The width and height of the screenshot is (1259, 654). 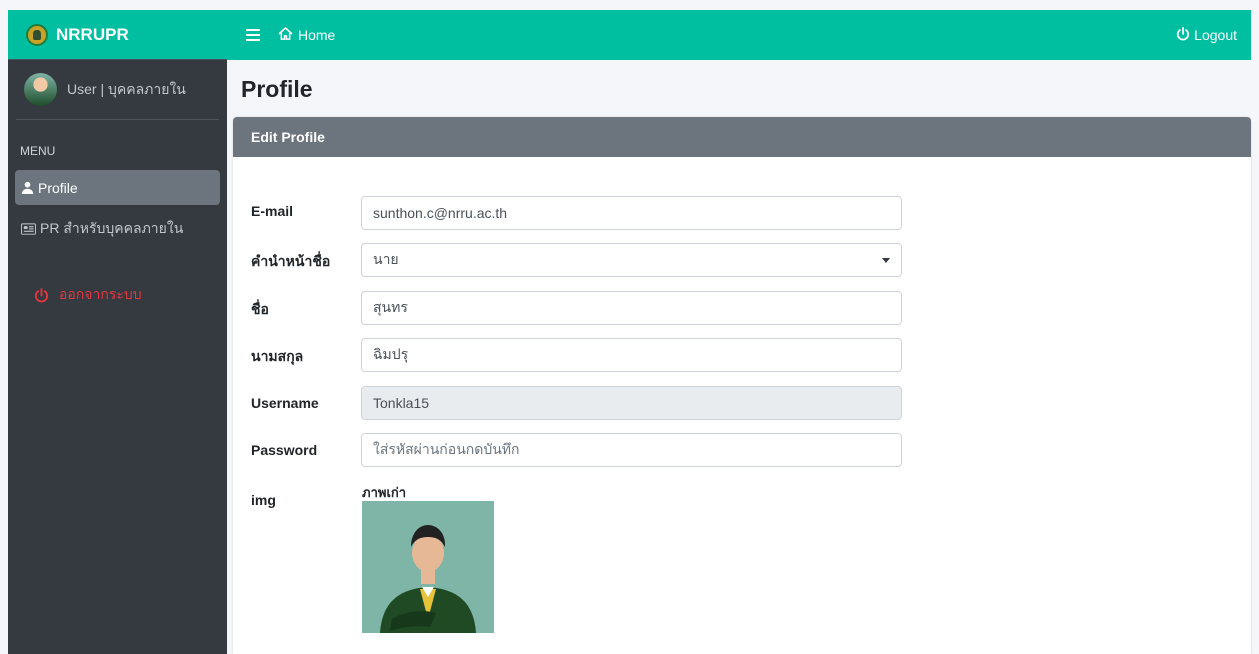 What do you see at coordinates (260, 309) in the screenshot?
I see `firstname-label: ชื่อ` at bounding box center [260, 309].